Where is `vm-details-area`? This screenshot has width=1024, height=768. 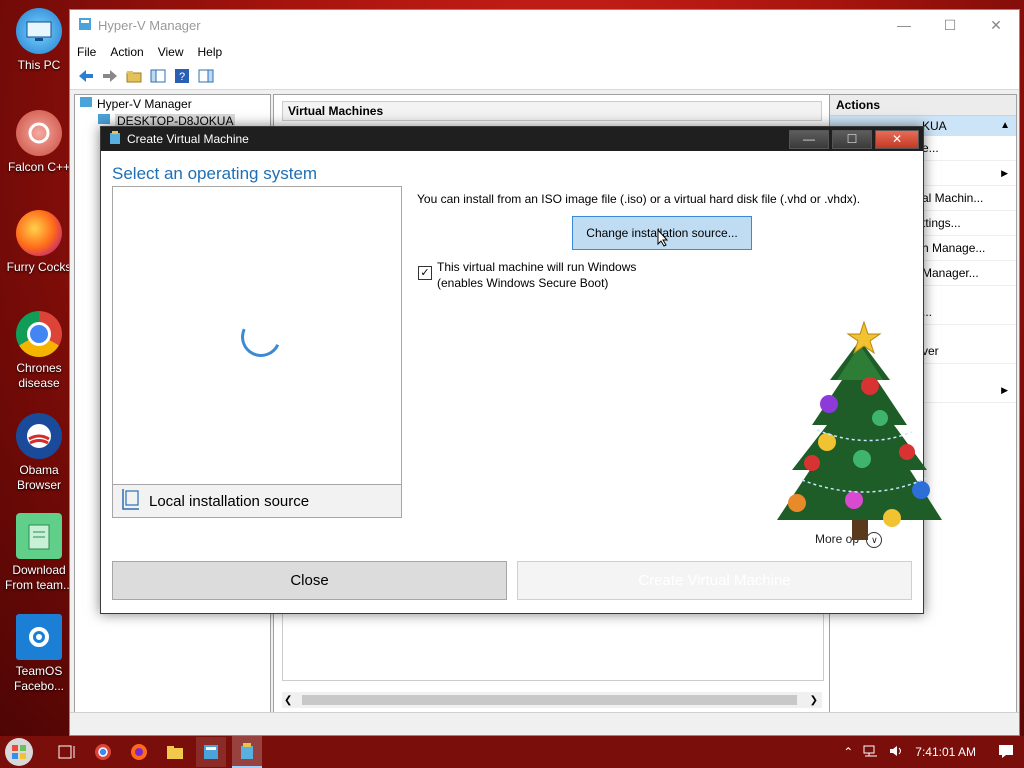 vm-details-area is located at coordinates (553, 644).